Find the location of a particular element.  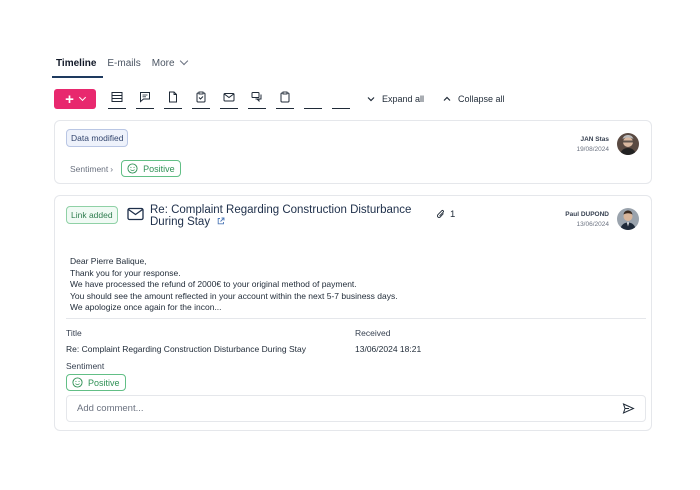

attachments: 1 is located at coordinates (445, 214).